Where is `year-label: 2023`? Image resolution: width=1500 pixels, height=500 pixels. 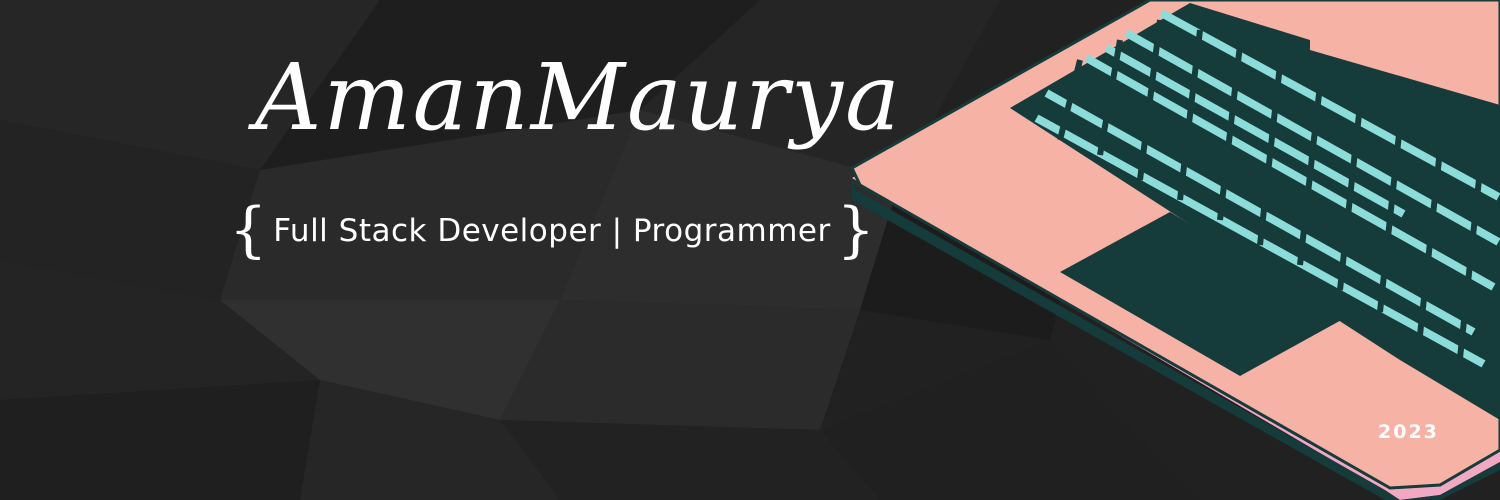
year-label: 2023 is located at coordinates (1408, 432).